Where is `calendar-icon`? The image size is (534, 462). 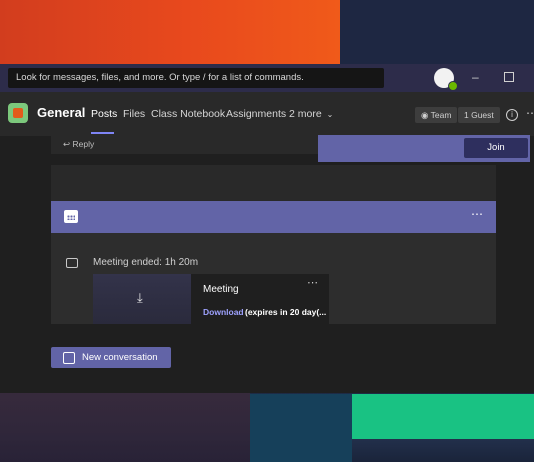
calendar-icon is located at coordinates (71, 216).